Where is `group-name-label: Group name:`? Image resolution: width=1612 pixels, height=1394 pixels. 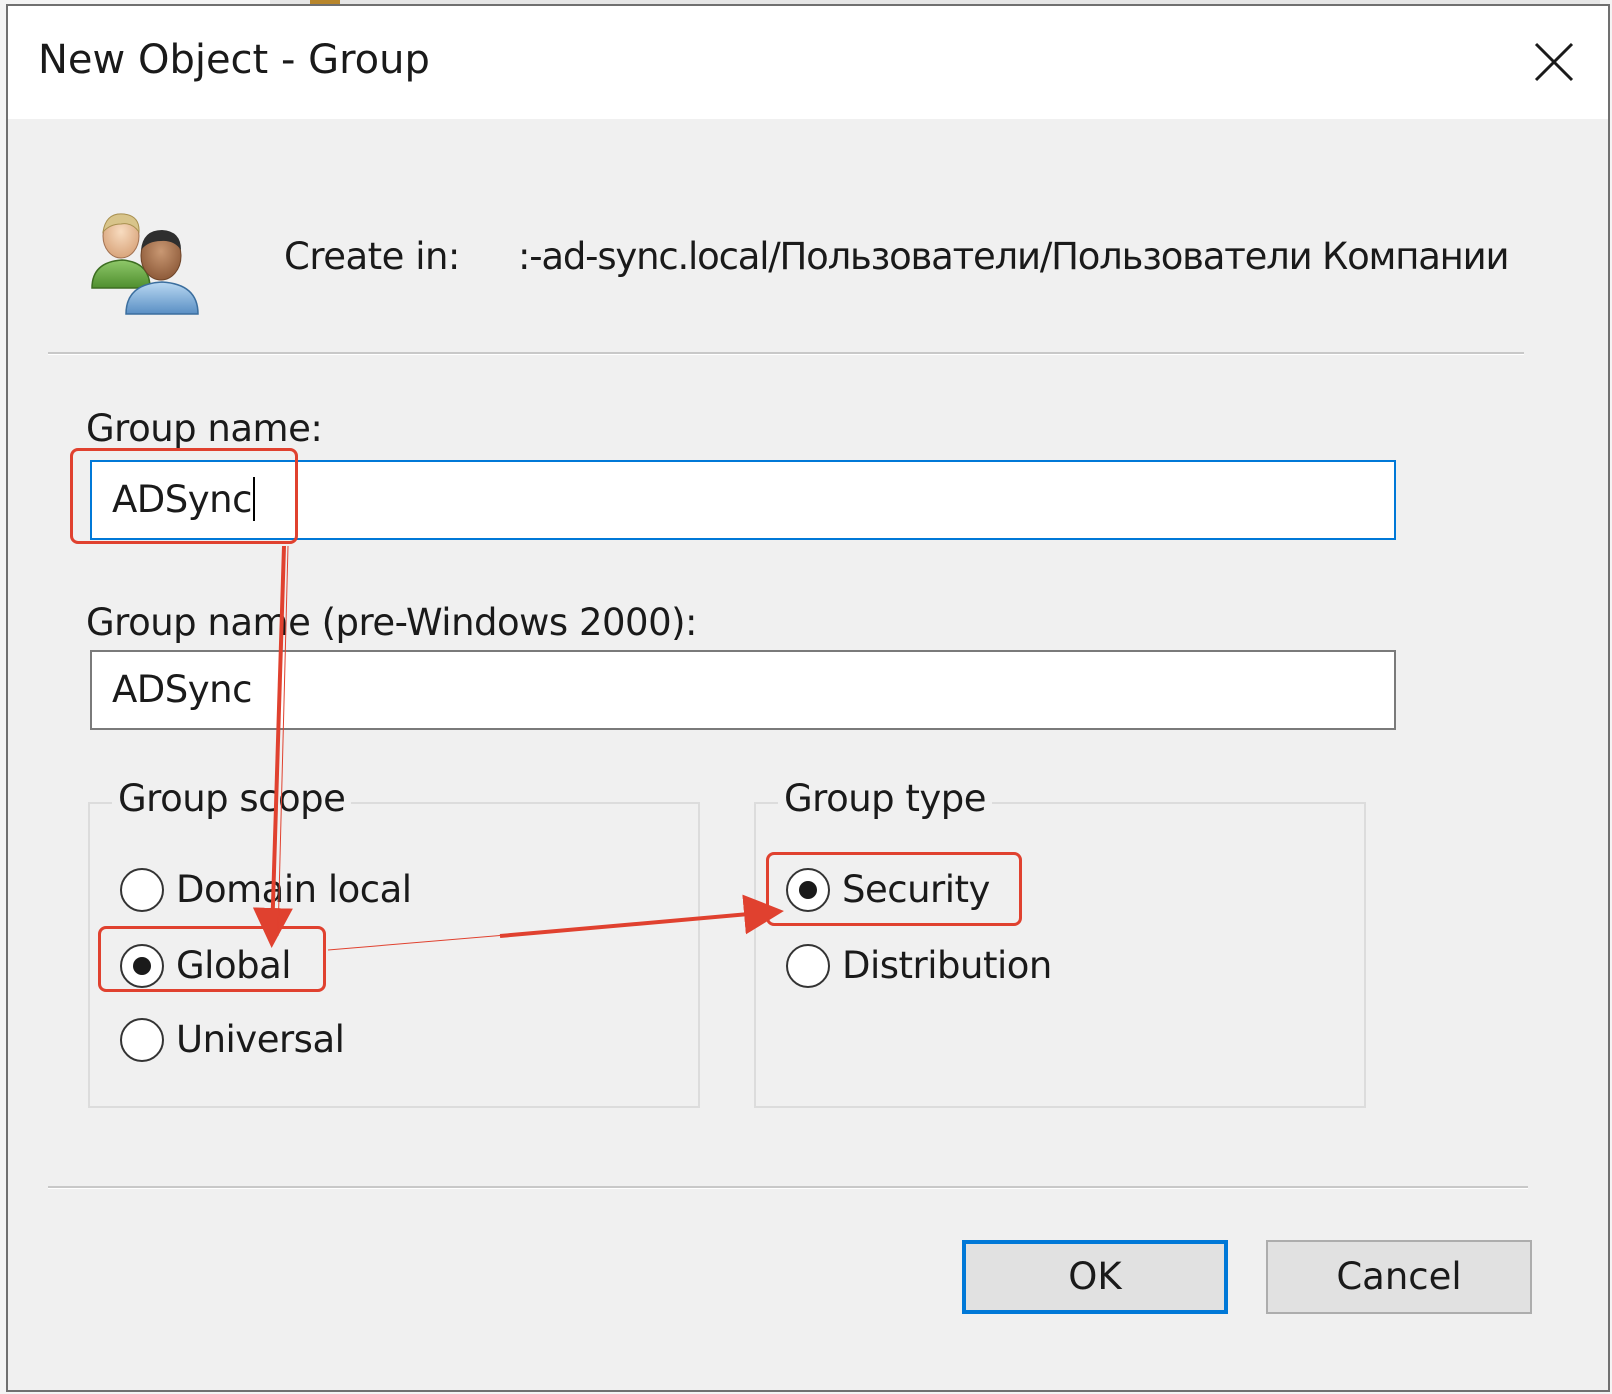 group-name-label: Group name: is located at coordinates (204, 428).